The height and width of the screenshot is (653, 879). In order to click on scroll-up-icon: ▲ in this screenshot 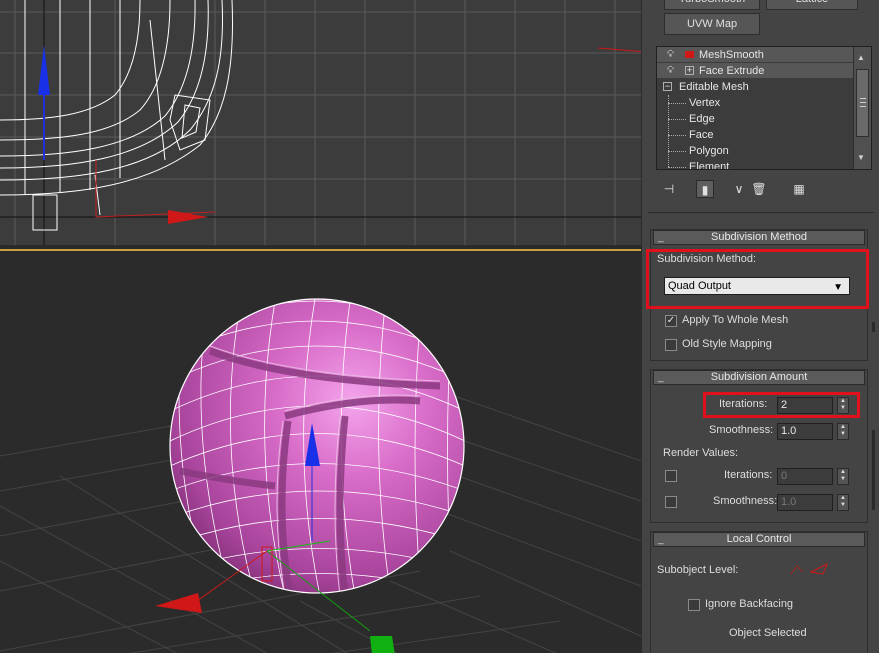, I will do `click(861, 57)`.